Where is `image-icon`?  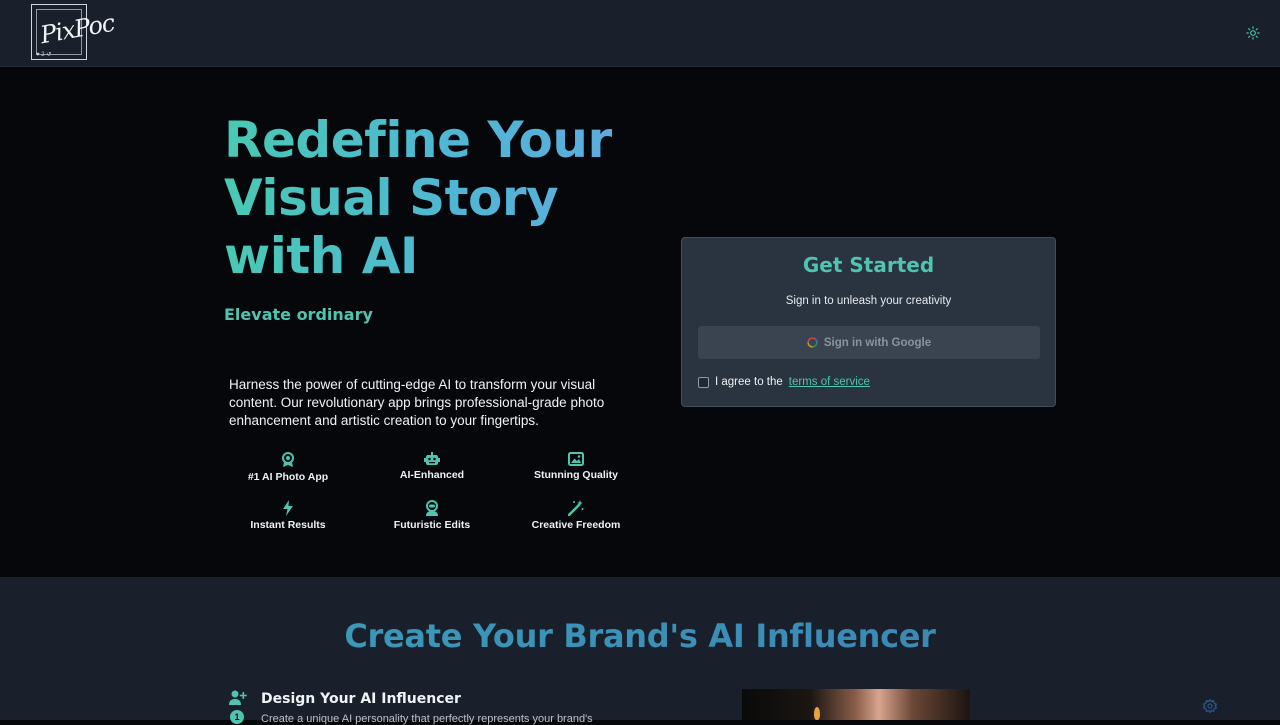
image-icon is located at coordinates (576, 459).